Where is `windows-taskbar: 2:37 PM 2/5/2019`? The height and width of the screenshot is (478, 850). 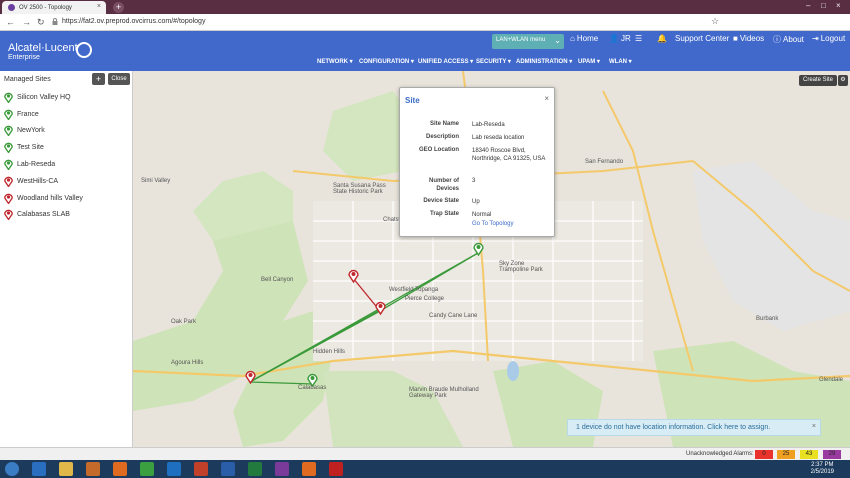
windows-taskbar: 2:37 PM 2/5/2019 is located at coordinates (425, 469).